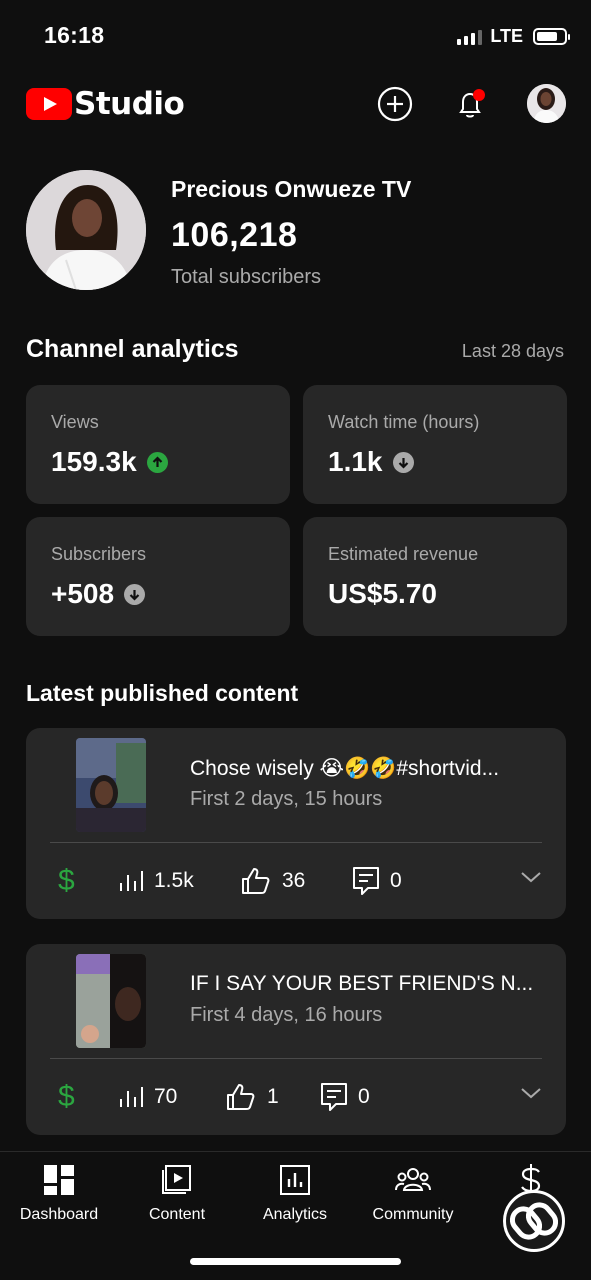 This screenshot has width=591, height=1280. I want to click on channel-avatar, so click(86, 230).